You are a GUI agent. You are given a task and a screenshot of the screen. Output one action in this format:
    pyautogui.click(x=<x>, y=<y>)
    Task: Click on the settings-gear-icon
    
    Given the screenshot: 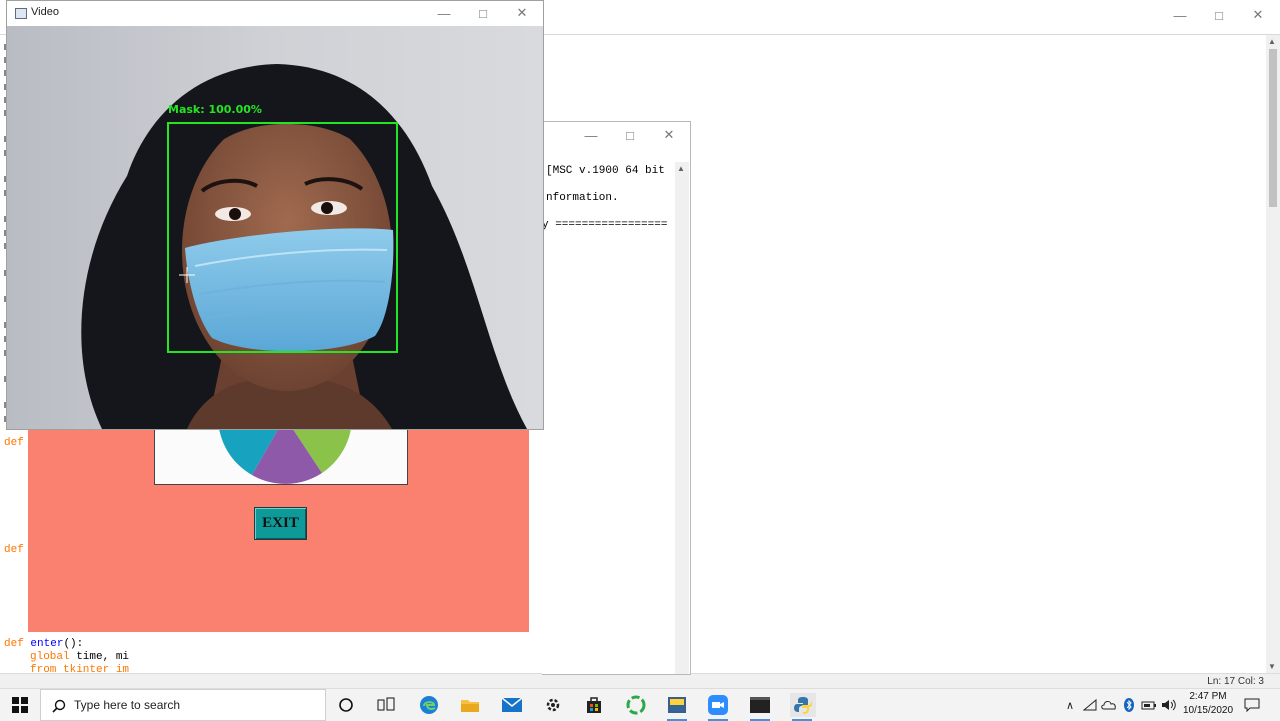 What is the action you would take?
    pyautogui.click(x=553, y=705)
    